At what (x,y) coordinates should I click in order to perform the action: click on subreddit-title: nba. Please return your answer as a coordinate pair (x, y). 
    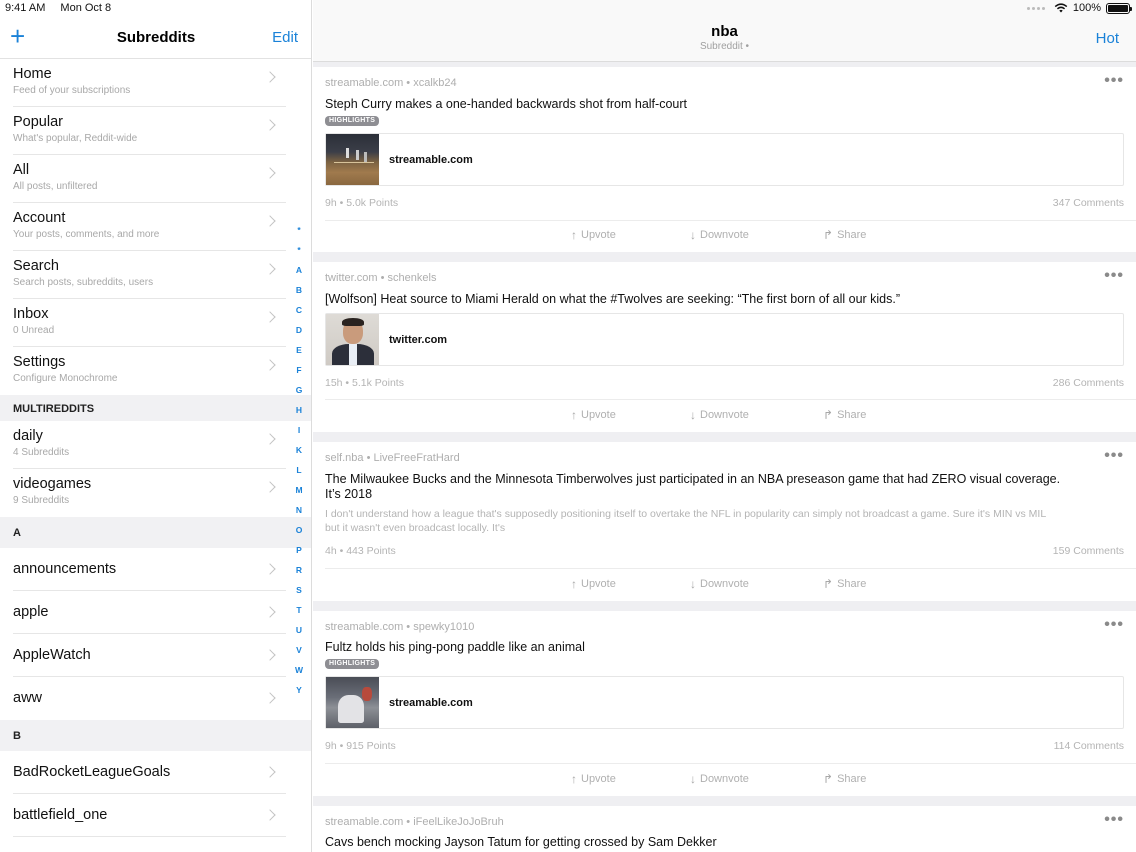
    Looking at the image, I should click on (724, 31).